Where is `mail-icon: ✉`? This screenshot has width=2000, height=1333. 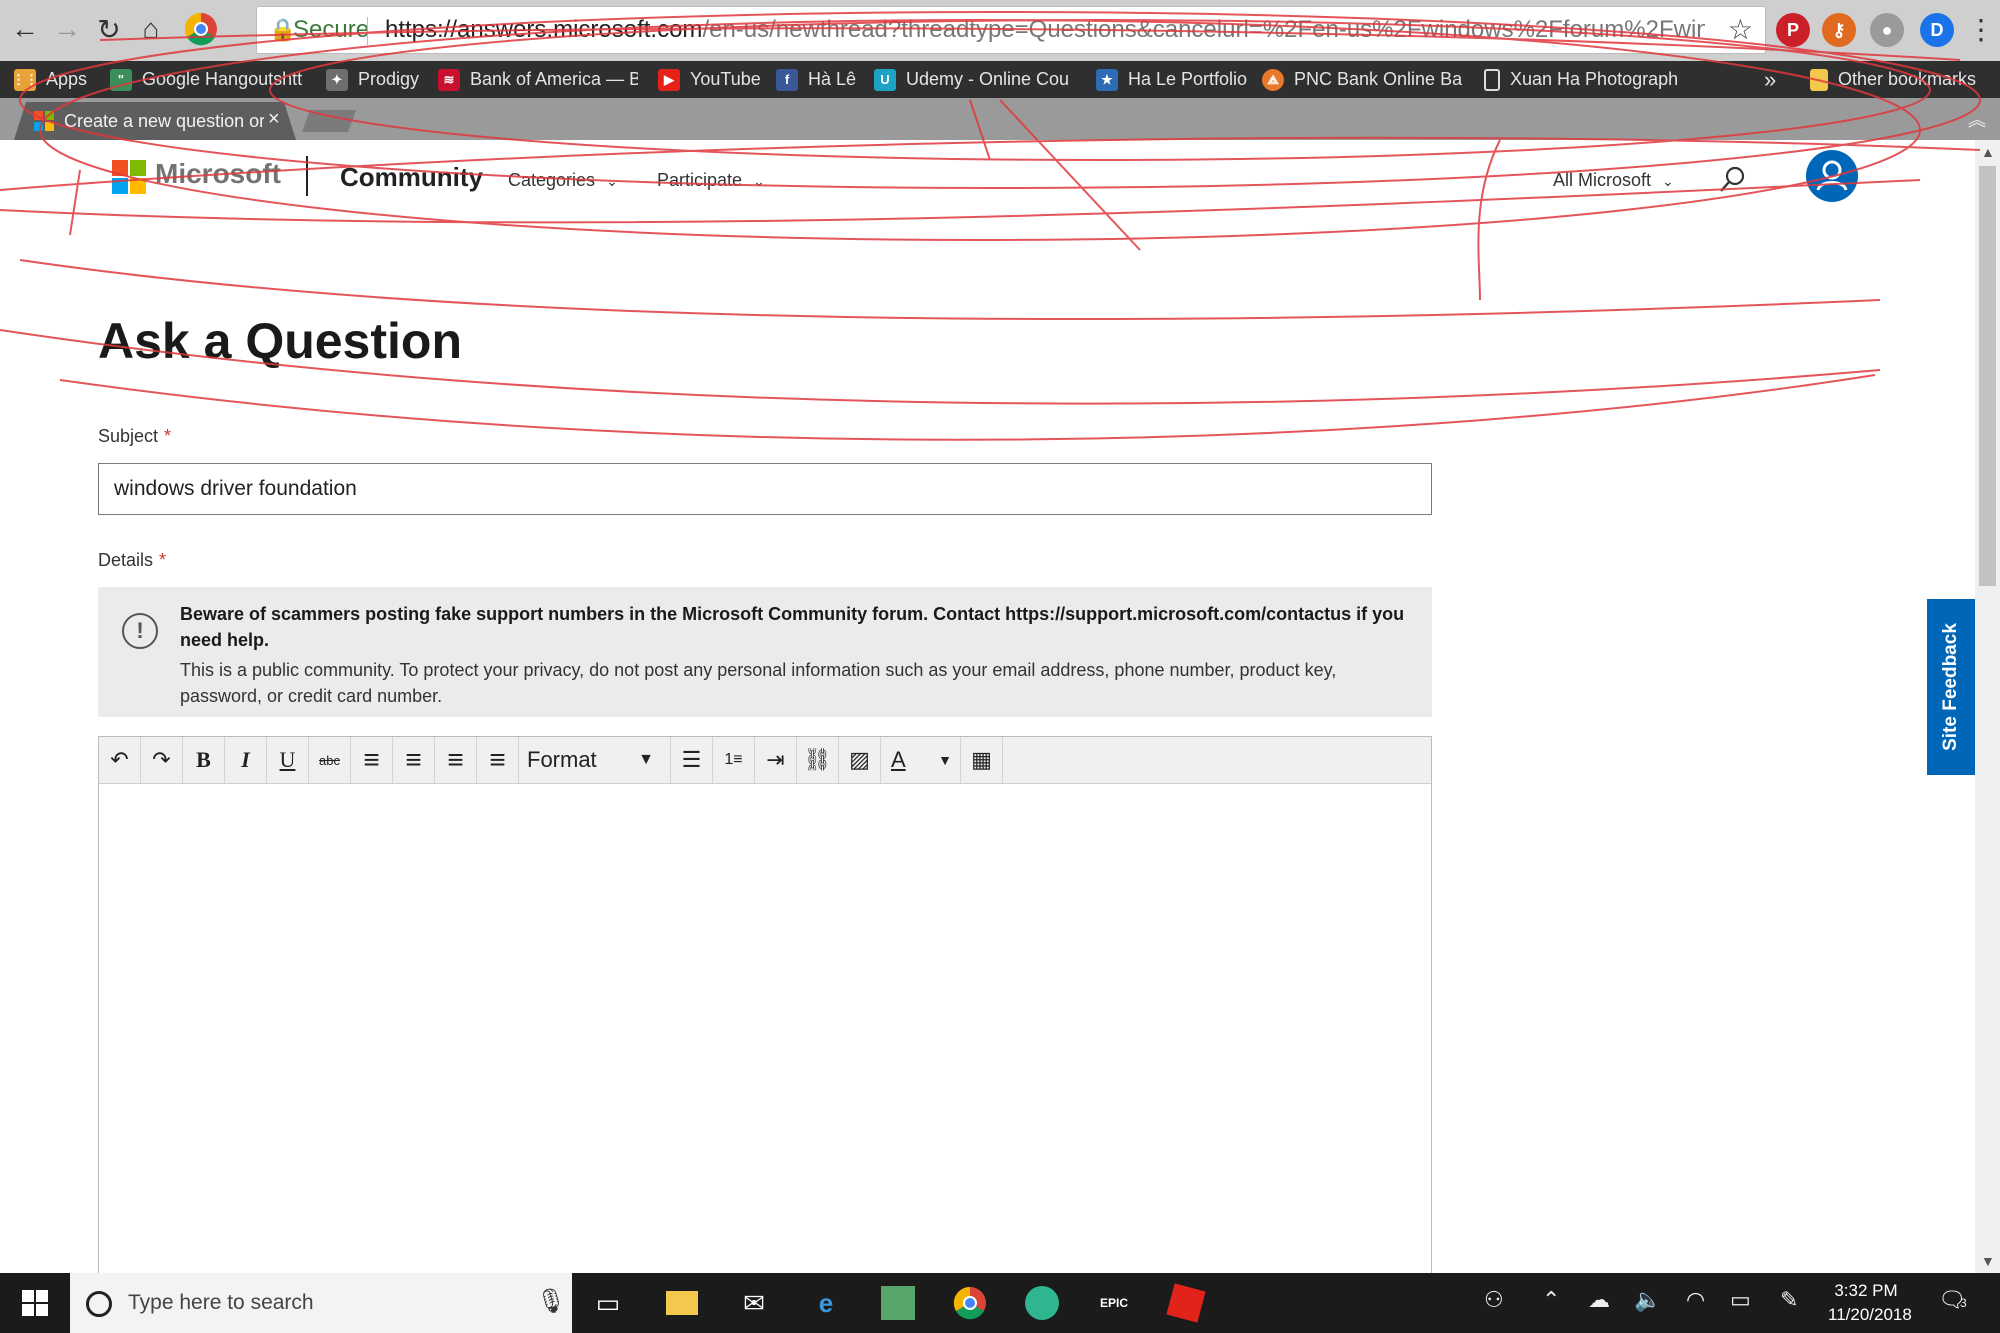 mail-icon: ✉ is located at coordinates (754, 1303).